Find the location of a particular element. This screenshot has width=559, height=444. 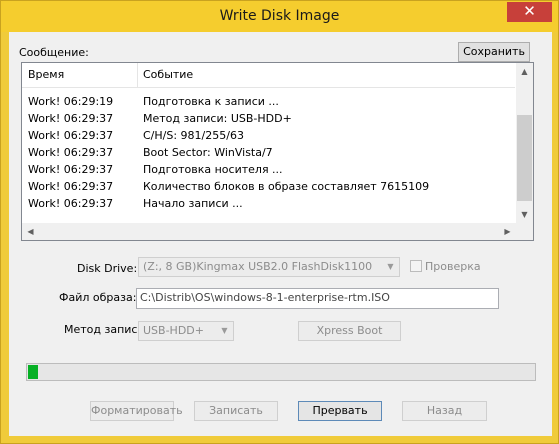

log-row: Work! 06:29:37 Boot Sector: WinVista/7 is located at coordinates (268, 153).